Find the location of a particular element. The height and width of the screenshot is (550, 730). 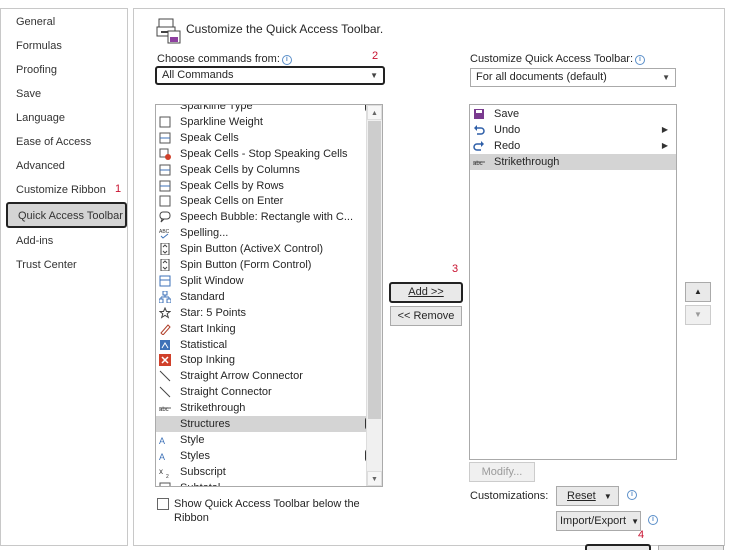

list-item: AStyles⌄ is located at coordinates (269, 456).